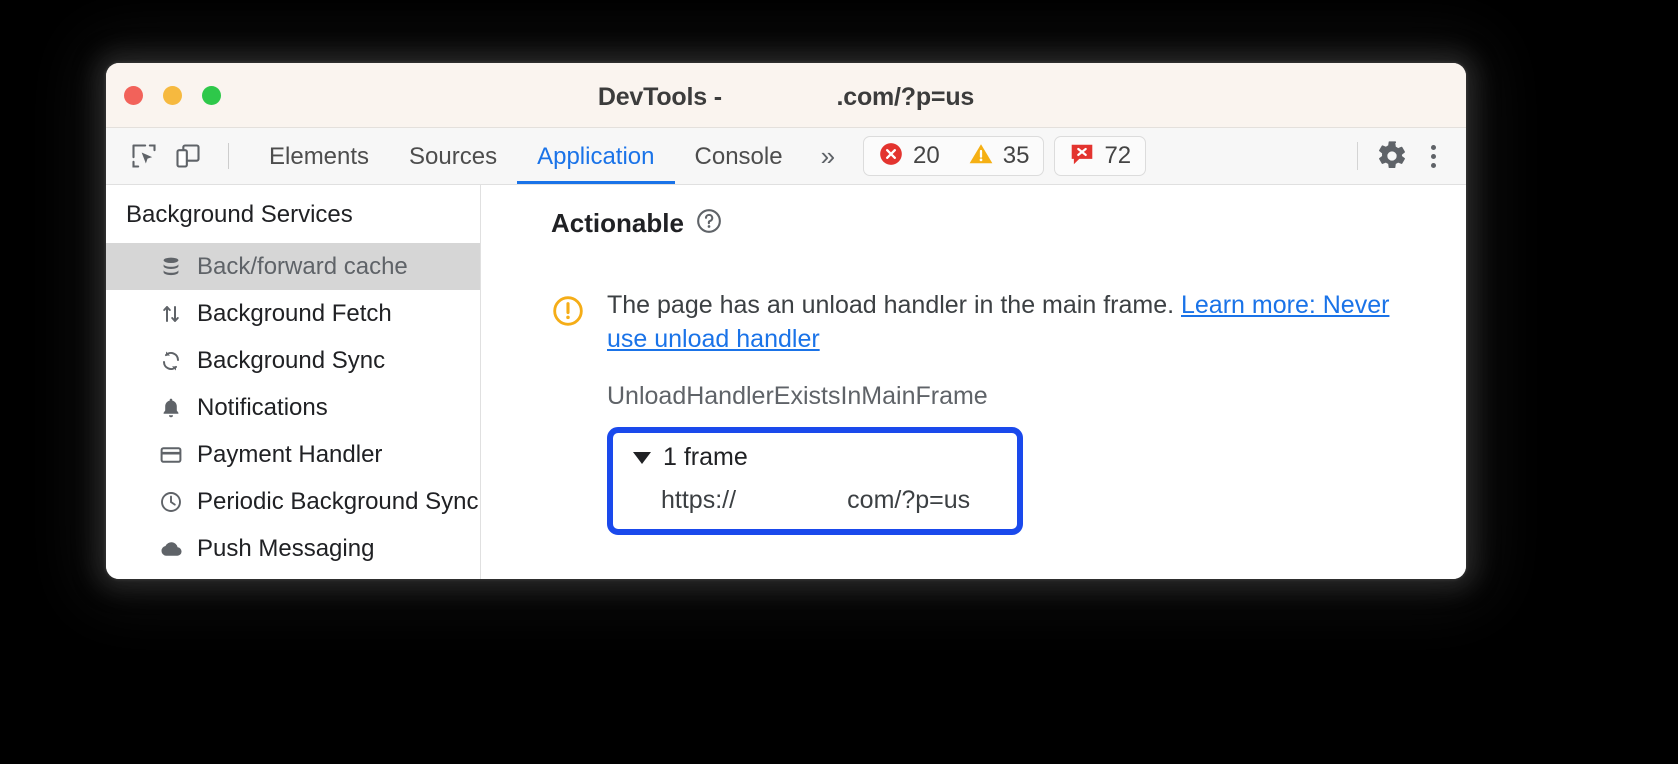 The image size is (1678, 764). Describe the element at coordinates (262, 407) in the screenshot. I see `sidebar-item-label: Notifications` at that location.